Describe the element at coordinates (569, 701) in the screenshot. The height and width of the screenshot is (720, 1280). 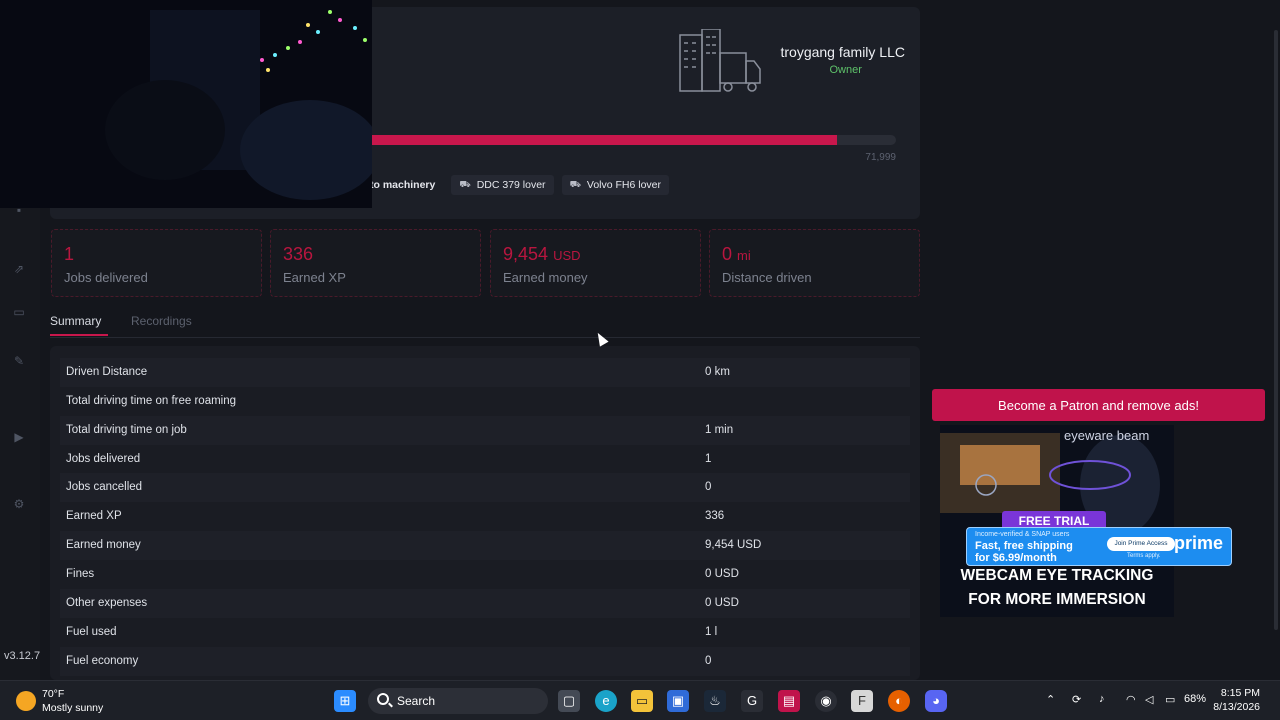
I see `task-view-icon: ▢` at that location.